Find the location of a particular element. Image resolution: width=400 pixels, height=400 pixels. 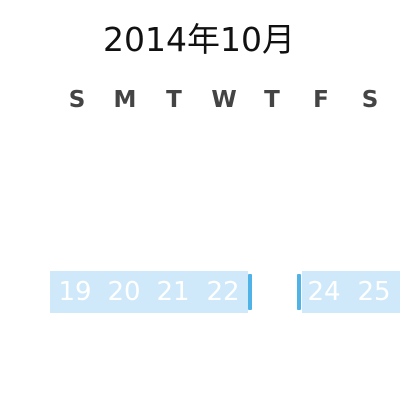

range-end-handle is located at coordinates (250, 292).